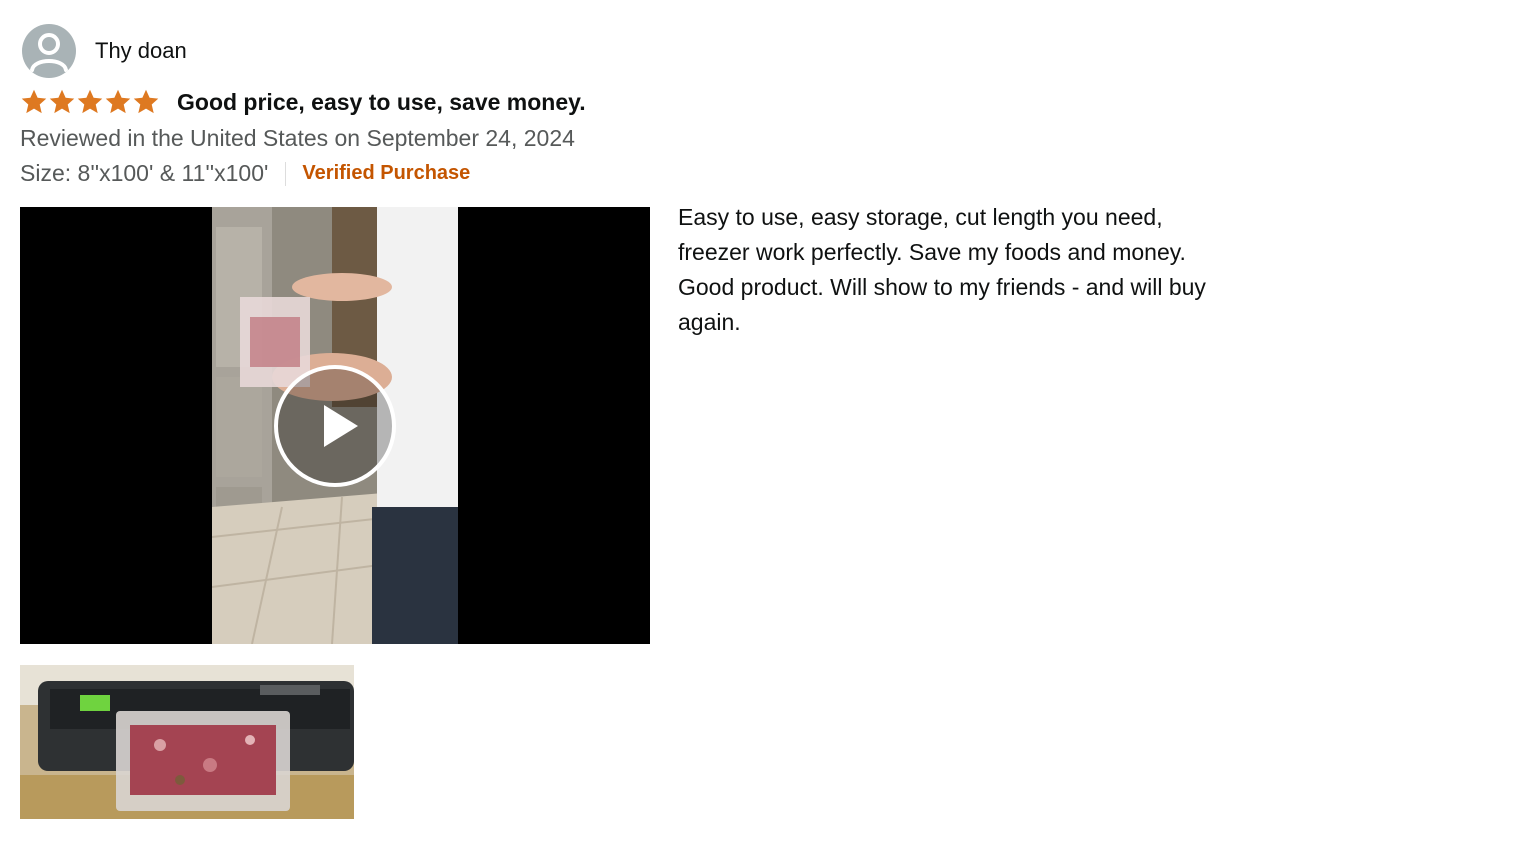 This screenshot has height=861, width=1532. I want to click on reviewer-profile: Thy doan, so click(104, 51).